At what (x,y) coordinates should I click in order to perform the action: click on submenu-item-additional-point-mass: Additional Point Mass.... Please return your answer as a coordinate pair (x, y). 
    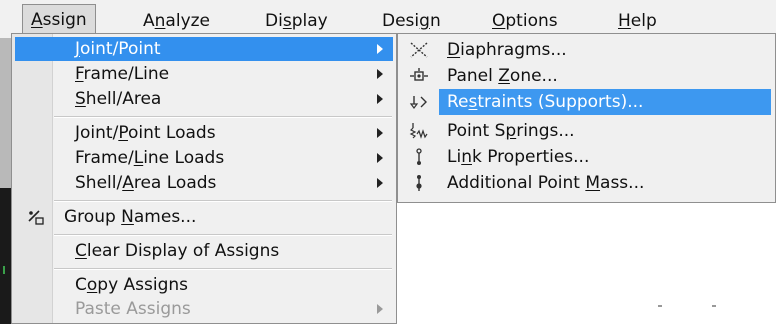
    Looking at the image, I should click on (585, 183).